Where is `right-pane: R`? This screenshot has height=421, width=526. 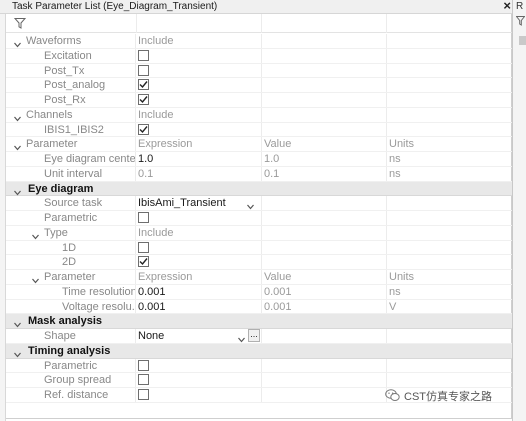 right-pane: R is located at coordinates (519, 210).